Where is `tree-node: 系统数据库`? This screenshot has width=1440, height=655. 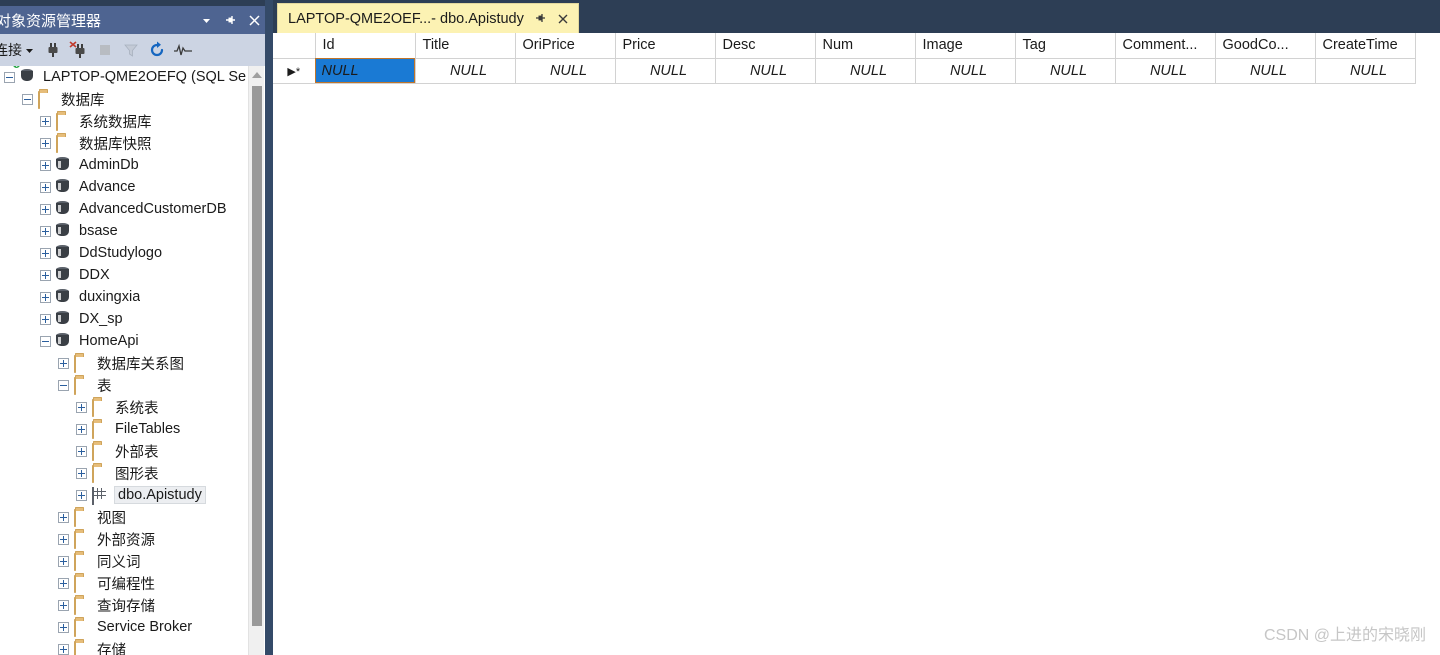 tree-node: 系统数据库 is located at coordinates (124, 121).